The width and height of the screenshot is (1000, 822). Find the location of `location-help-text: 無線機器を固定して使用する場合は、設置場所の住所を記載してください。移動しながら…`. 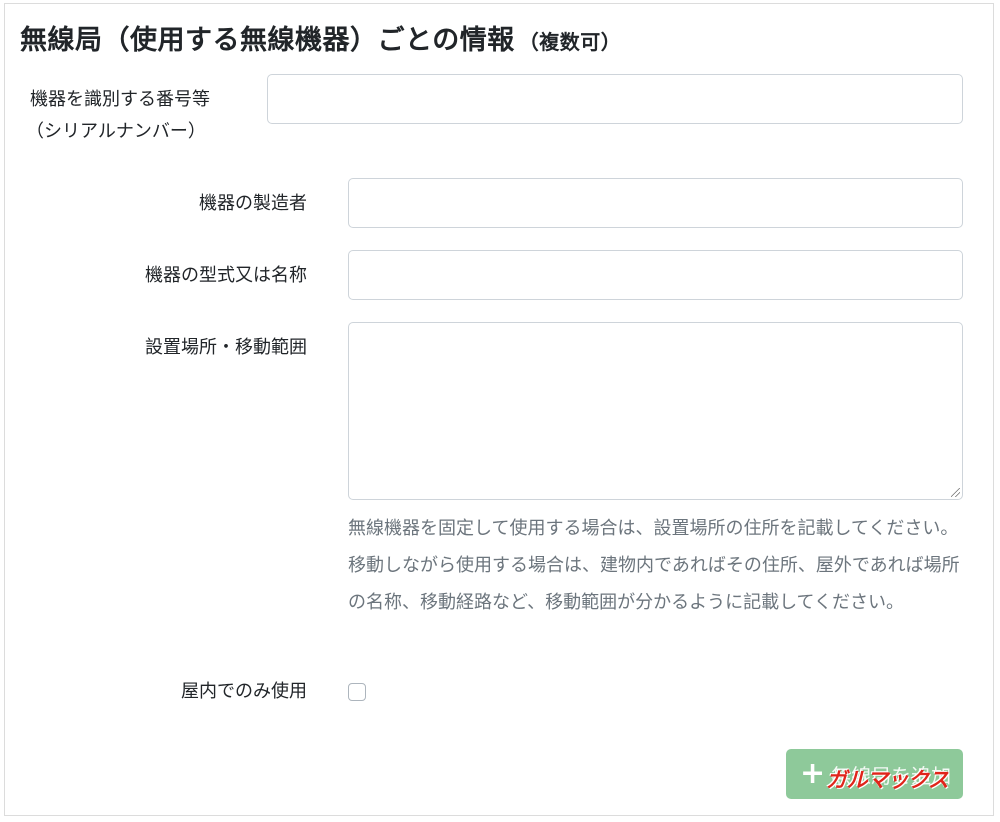

location-help-text: 無線機器を固定して使用する場合は、設置場所の住所を記載してください。移動しながら… is located at coordinates (654, 565).